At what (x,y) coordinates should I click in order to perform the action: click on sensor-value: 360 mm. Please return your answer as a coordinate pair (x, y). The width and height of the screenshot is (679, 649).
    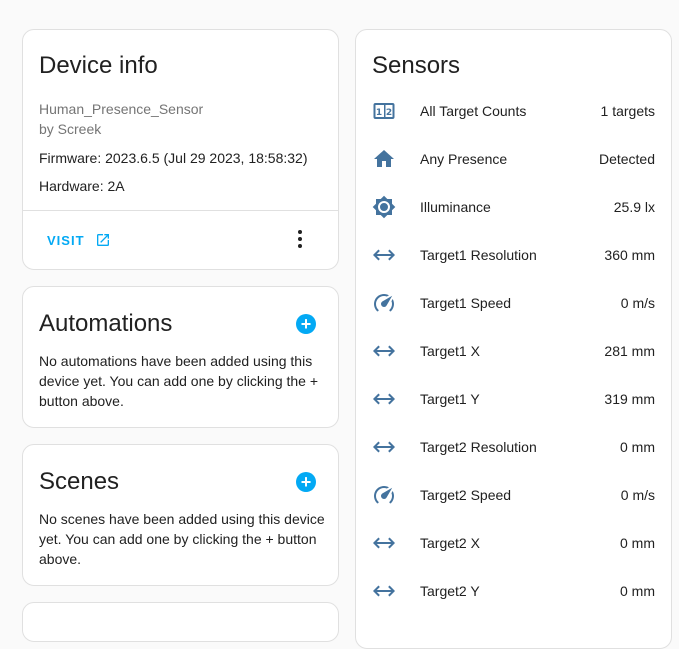
    Looking at the image, I should click on (629, 255).